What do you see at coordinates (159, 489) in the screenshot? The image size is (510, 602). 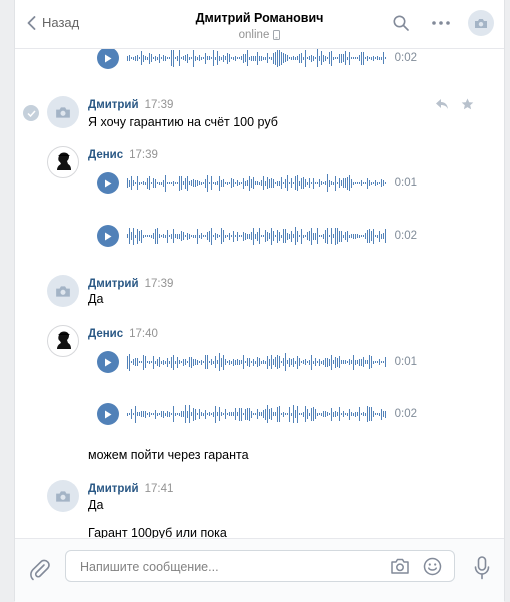 I see `message-time: 17:41` at bounding box center [159, 489].